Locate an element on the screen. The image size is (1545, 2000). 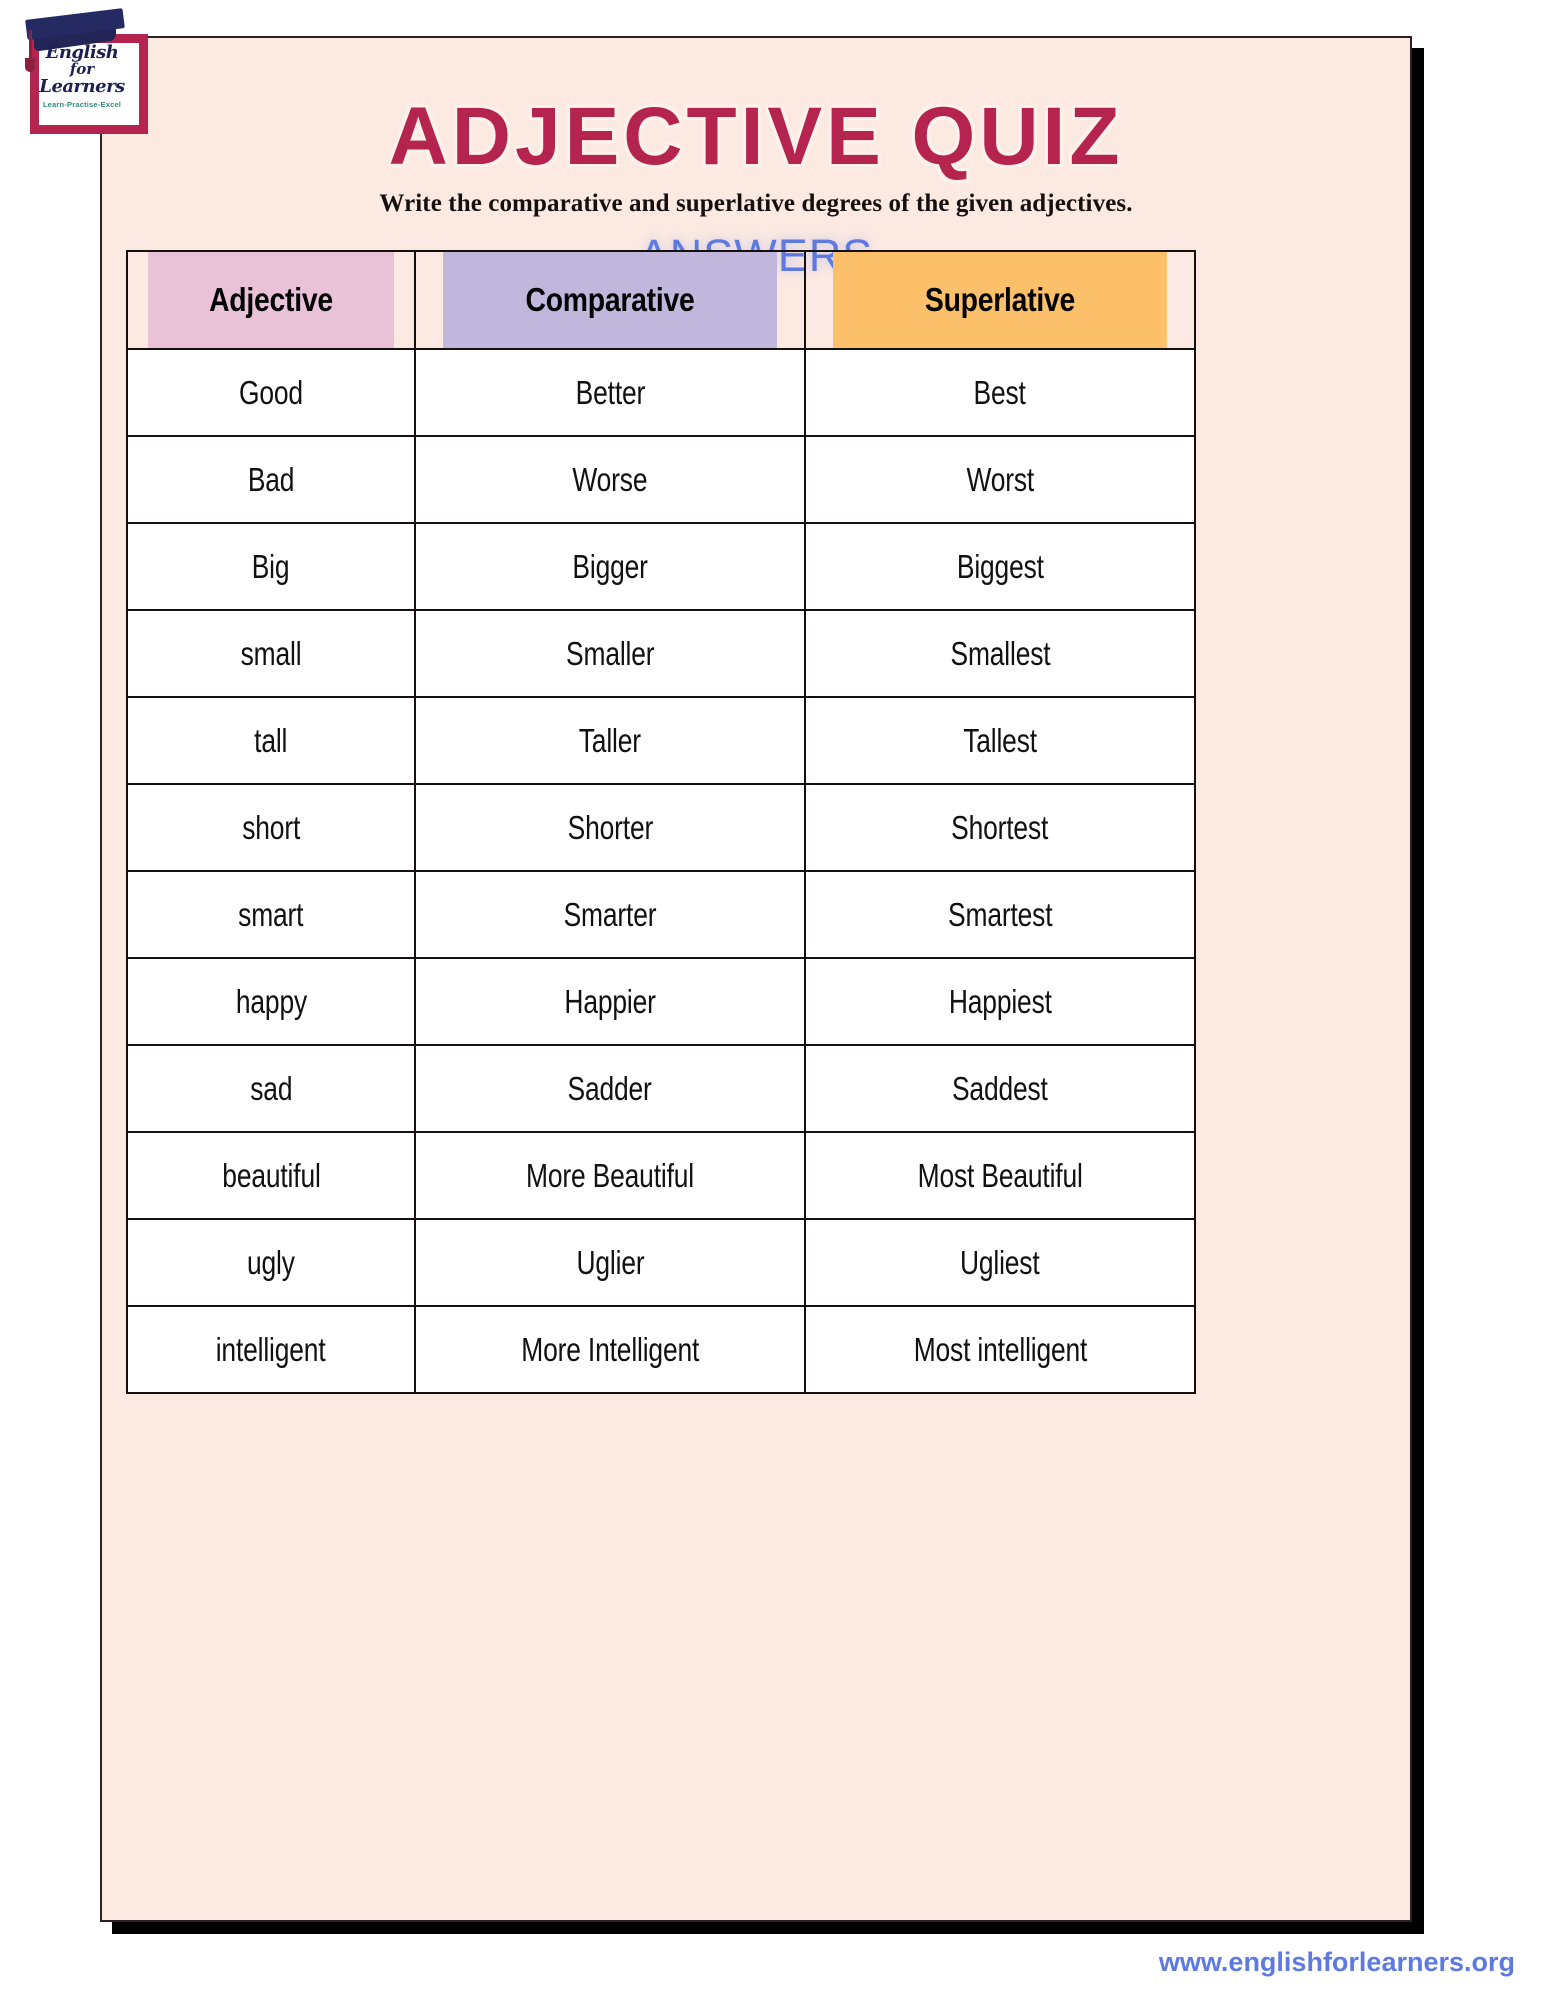
cell-superlative: Ugliest is located at coordinates (1000, 1262).